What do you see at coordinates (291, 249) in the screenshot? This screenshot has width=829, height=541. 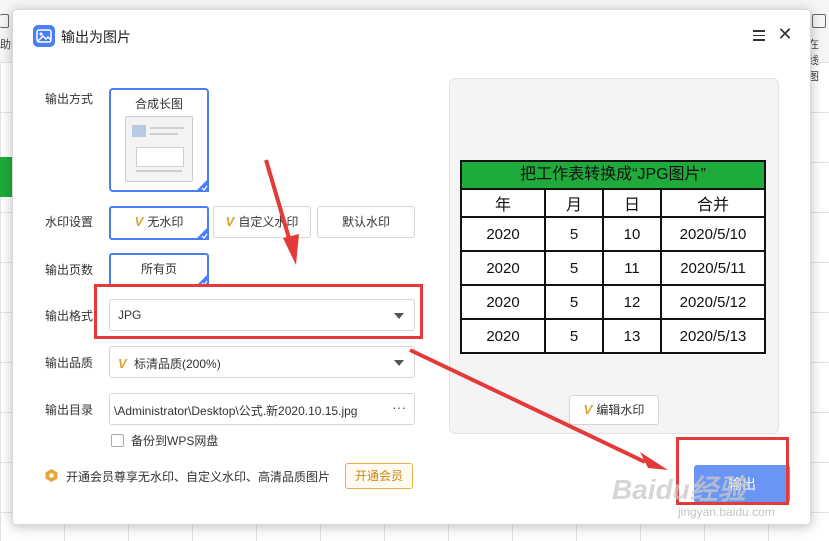 I see `arrow-head-format` at bounding box center [291, 249].